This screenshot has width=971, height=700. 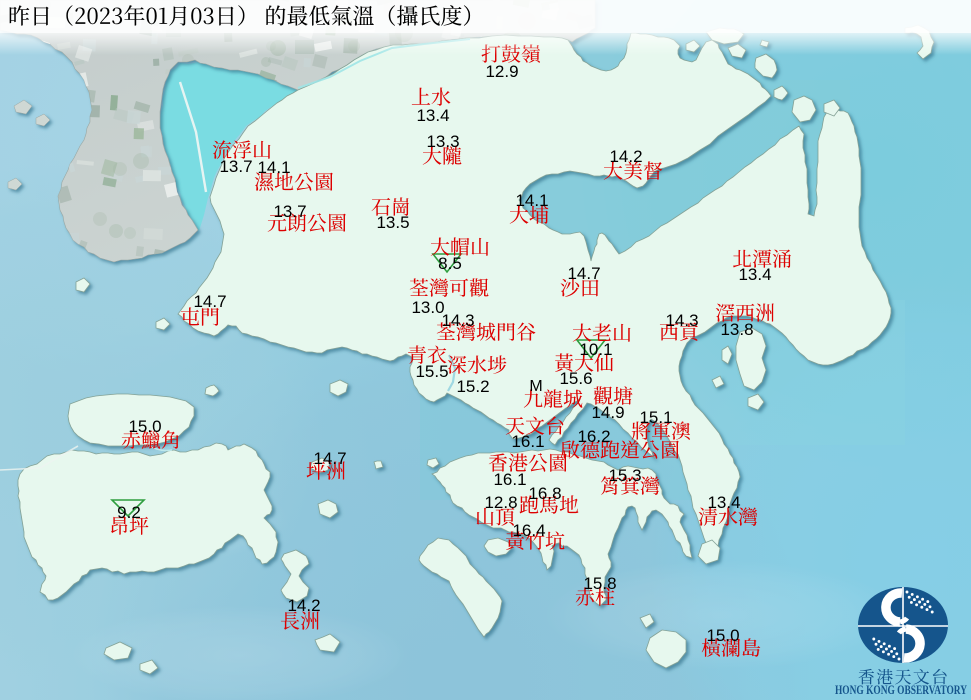 What do you see at coordinates (450, 263) in the screenshot?
I see `svg-text: 8.5` at bounding box center [450, 263].